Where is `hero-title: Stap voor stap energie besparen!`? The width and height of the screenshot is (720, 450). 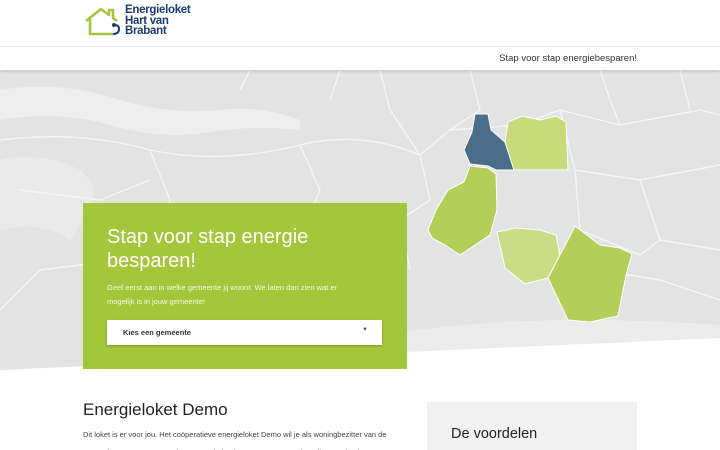 hero-title: Stap voor stap energie besparen! is located at coordinates (208, 249).